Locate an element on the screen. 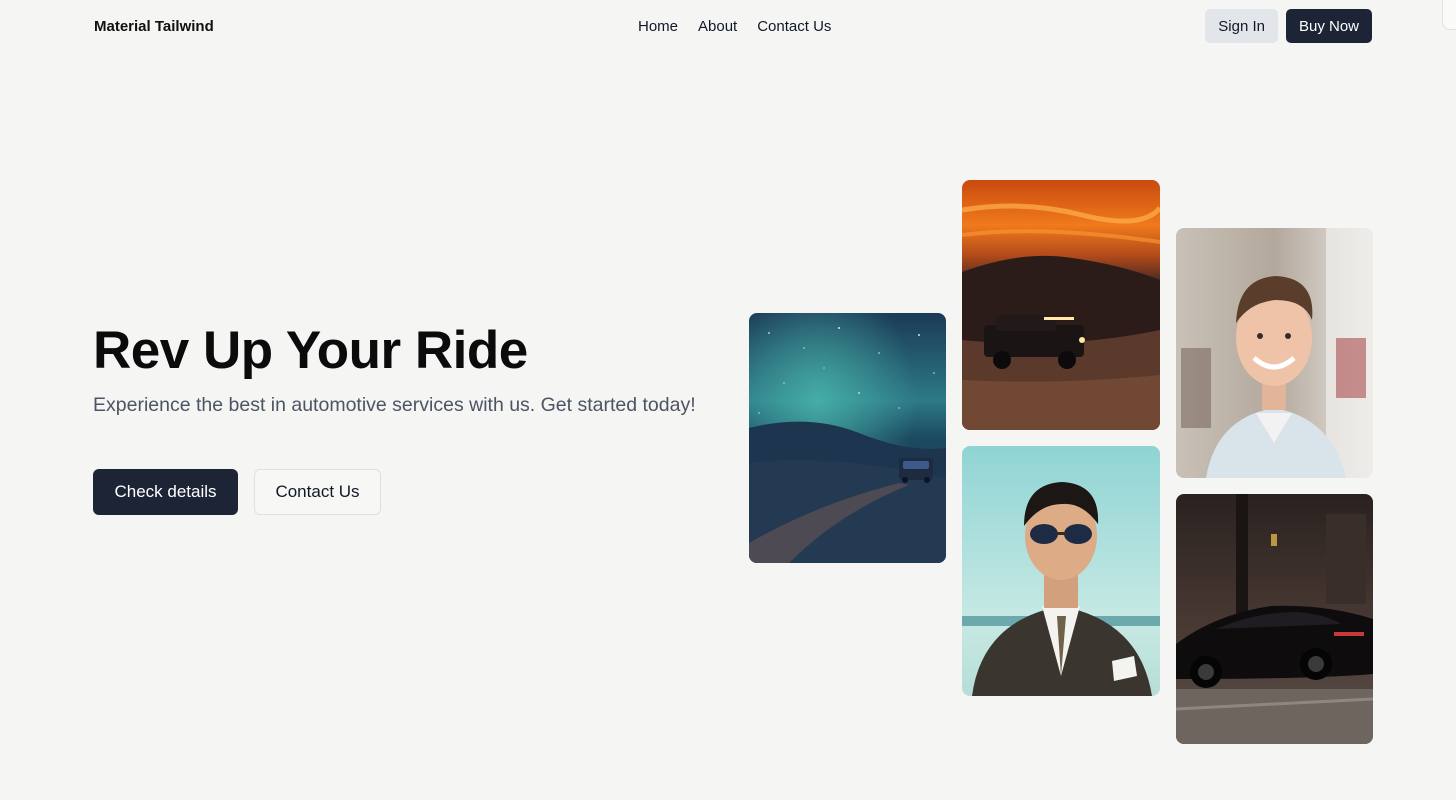 Image resolution: width=1456 pixels, height=800 pixels. nav-links: Home About Contact Us is located at coordinates (734, 26).